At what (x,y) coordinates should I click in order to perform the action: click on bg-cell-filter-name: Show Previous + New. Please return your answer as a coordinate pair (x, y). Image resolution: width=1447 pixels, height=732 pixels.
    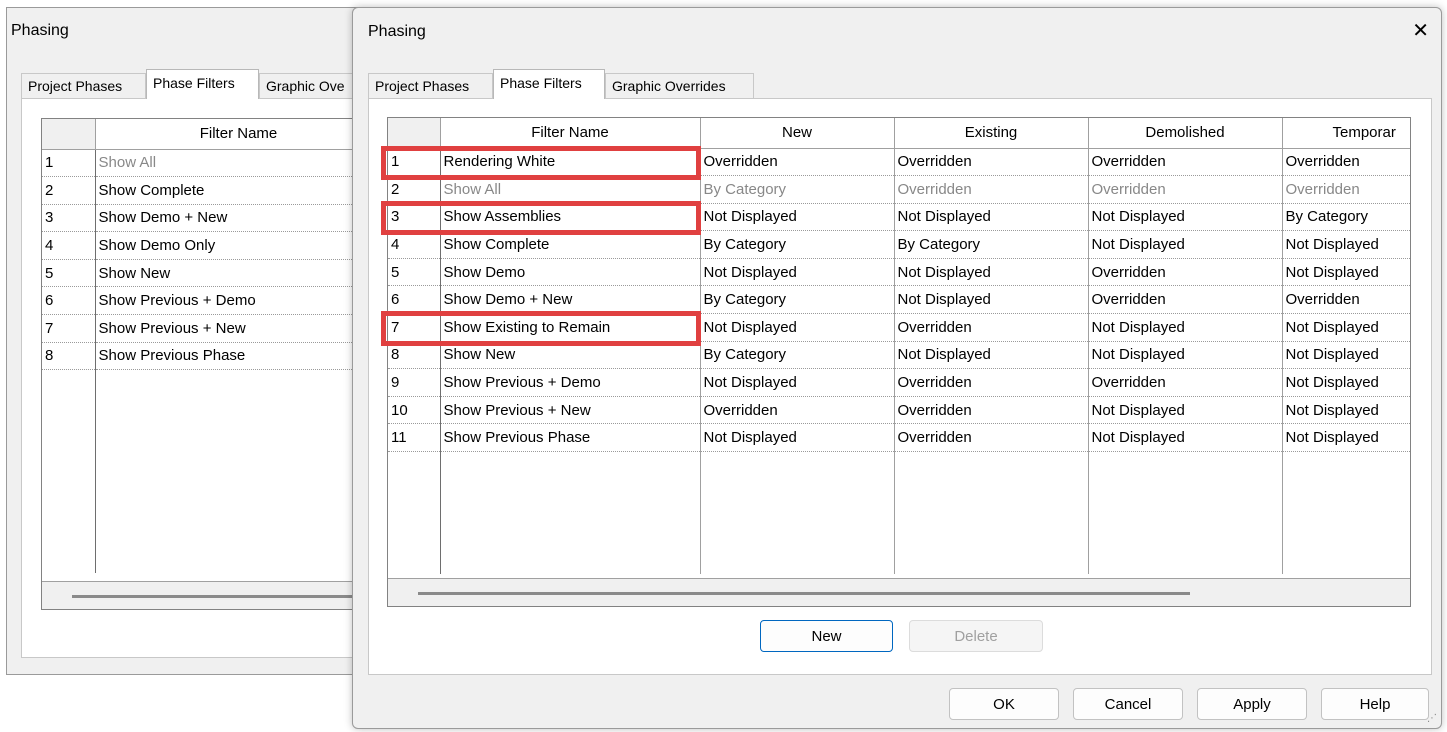
    Looking at the image, I should click on (230, 328).